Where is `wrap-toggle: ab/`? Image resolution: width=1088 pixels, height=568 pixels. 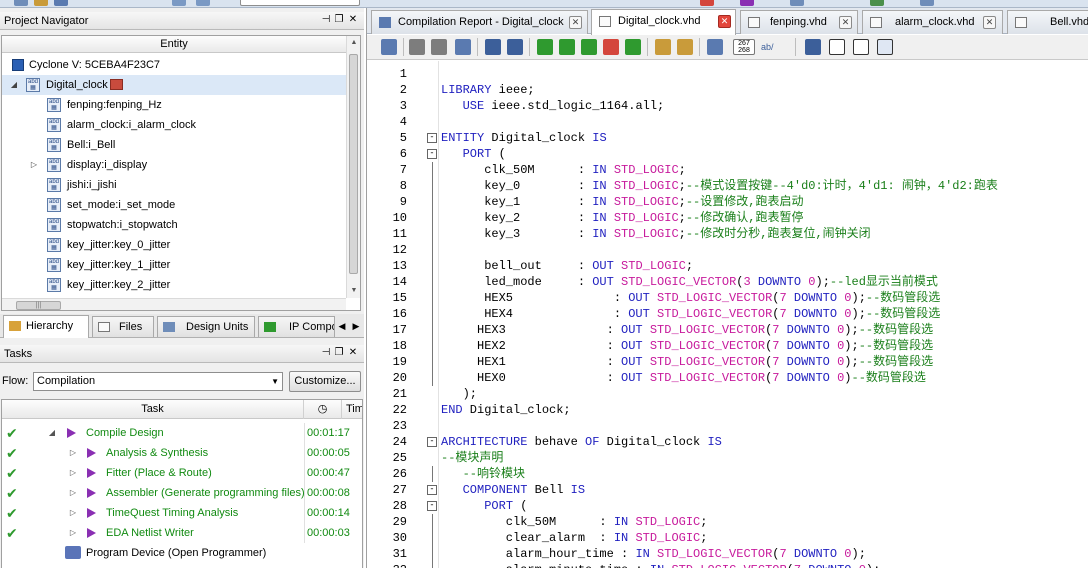 wrap-toggle: ab/ is located at coordinates (772, 47).